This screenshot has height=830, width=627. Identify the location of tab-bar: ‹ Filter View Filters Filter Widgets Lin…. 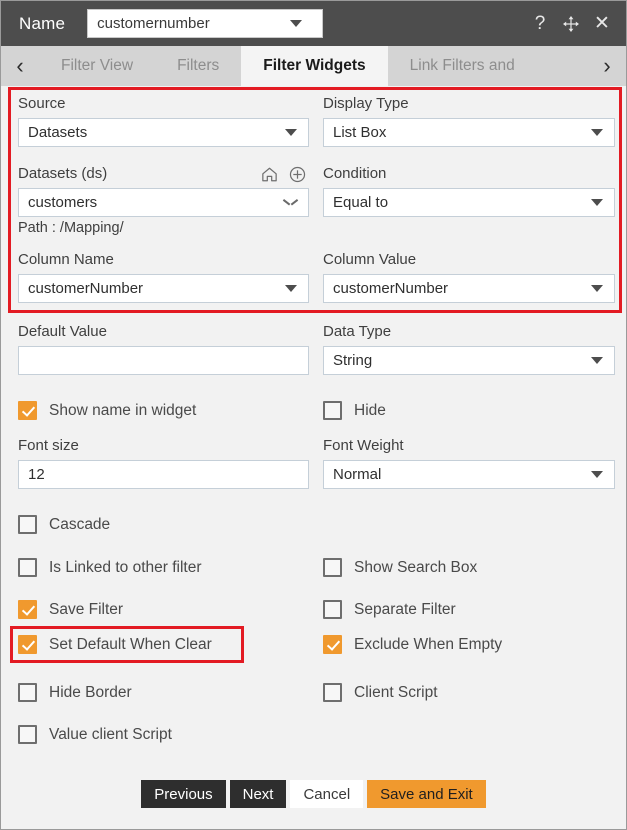
(313, 66).